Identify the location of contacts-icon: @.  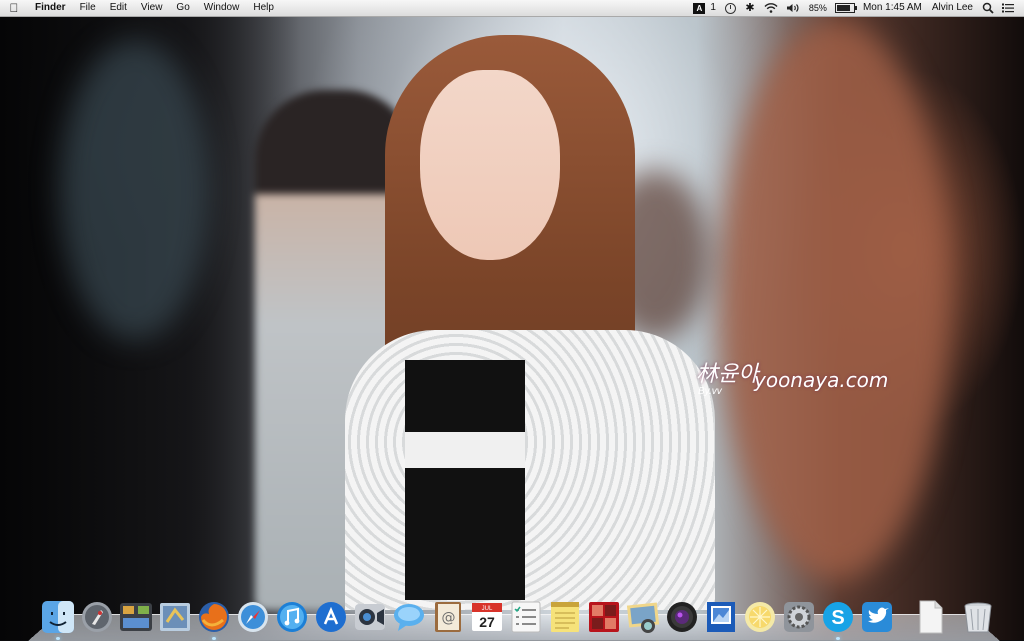
(448, 617).